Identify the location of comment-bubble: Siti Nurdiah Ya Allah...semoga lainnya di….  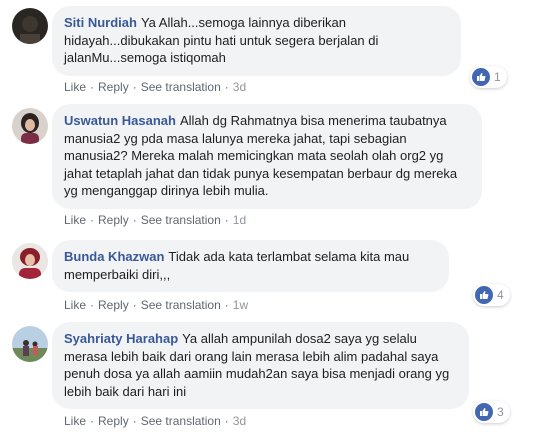
(256, 41).